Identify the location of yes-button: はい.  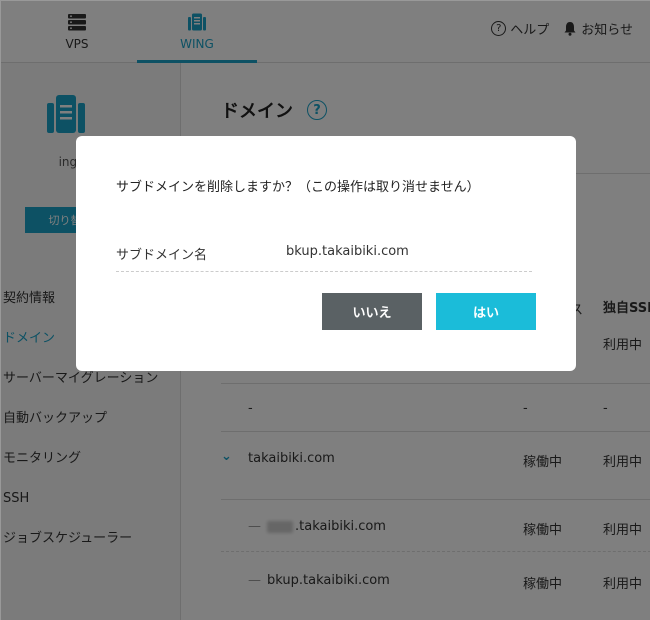
(486, 311).